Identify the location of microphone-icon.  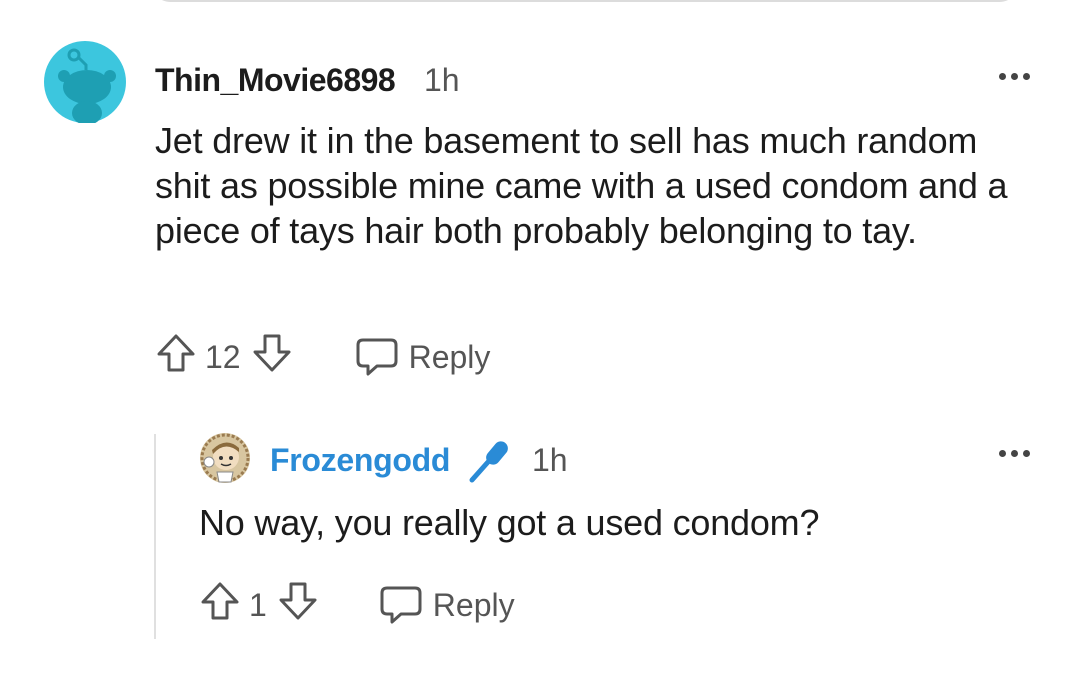
(490, 462).